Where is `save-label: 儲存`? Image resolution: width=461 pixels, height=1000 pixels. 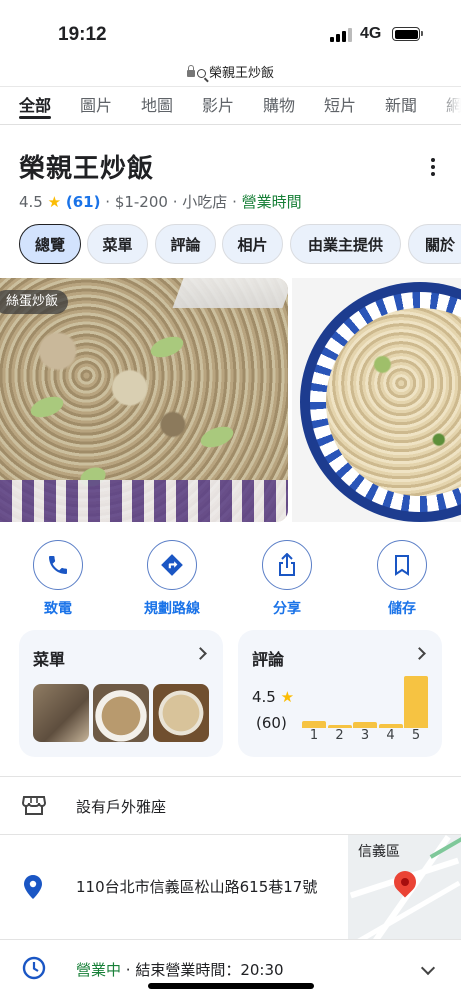
save-label: 儲存 is located at coordinates (402, 609).